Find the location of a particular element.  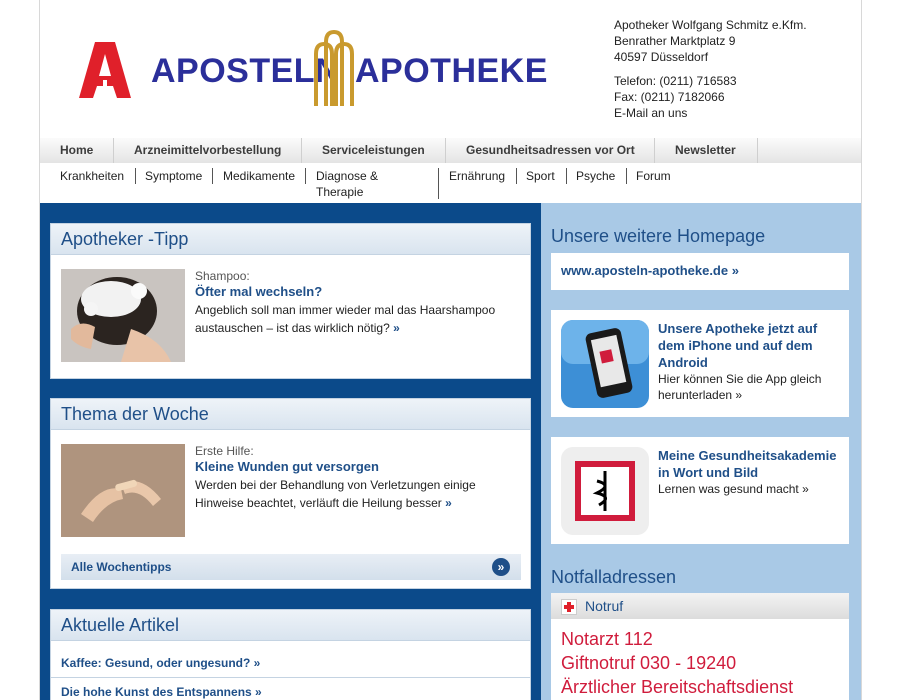

subnav-diagnose-line1: Diagnose & is located at coordinates (347, 176).